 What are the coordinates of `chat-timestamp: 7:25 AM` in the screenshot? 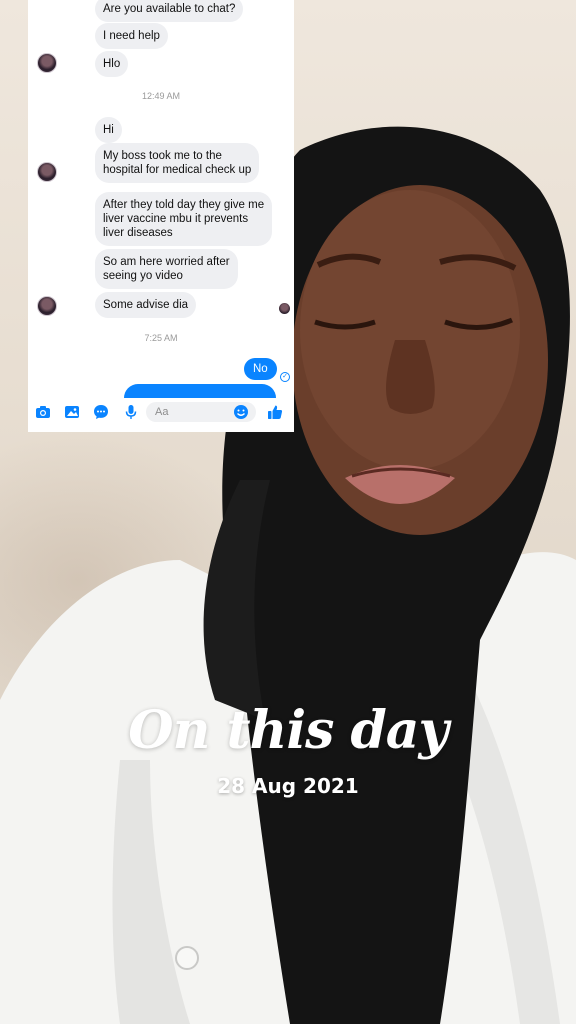 It's located at (161, 338).